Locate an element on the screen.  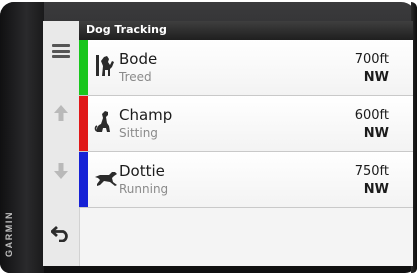
sidebar is located at coordinates (61, 143).